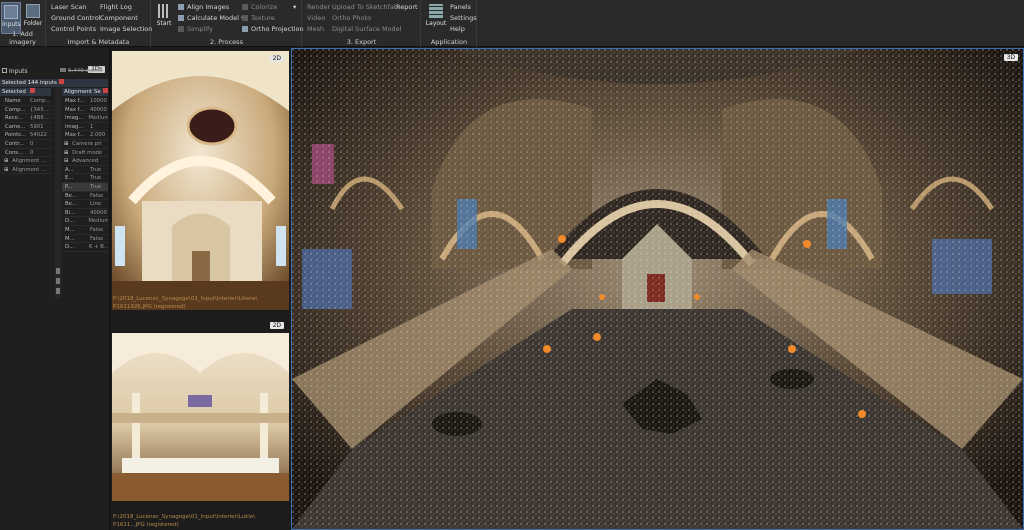 Image resolution: width=1024 pixels, height=530 pixels. Describe the element at coordinates (75, 18) in the screenshot. I see `ground-control-button: Ground Control` at that location.